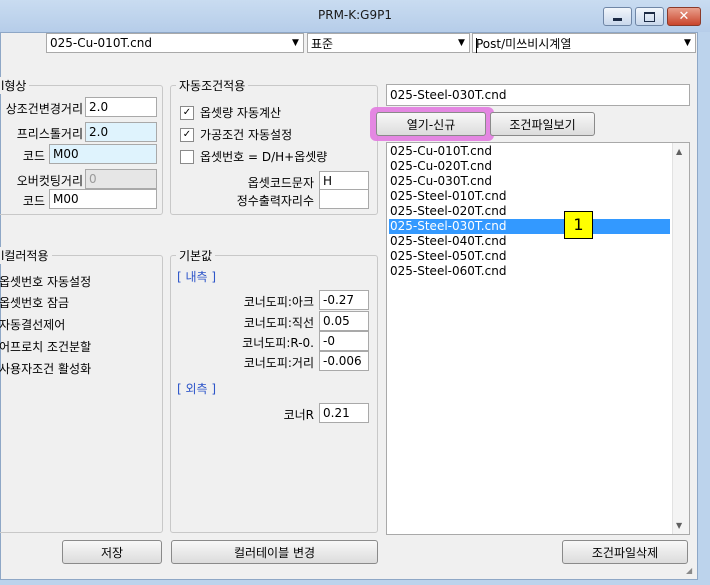  I want to click on outer-label: [ 외측 ], so click(197, 389).